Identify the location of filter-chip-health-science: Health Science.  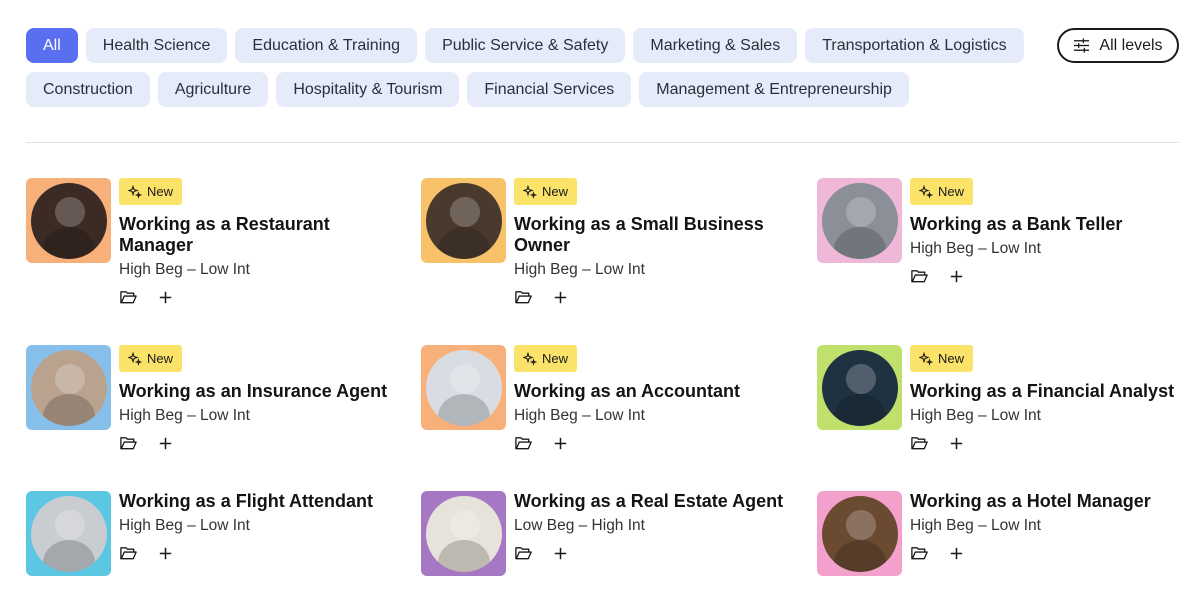
(156, 45).